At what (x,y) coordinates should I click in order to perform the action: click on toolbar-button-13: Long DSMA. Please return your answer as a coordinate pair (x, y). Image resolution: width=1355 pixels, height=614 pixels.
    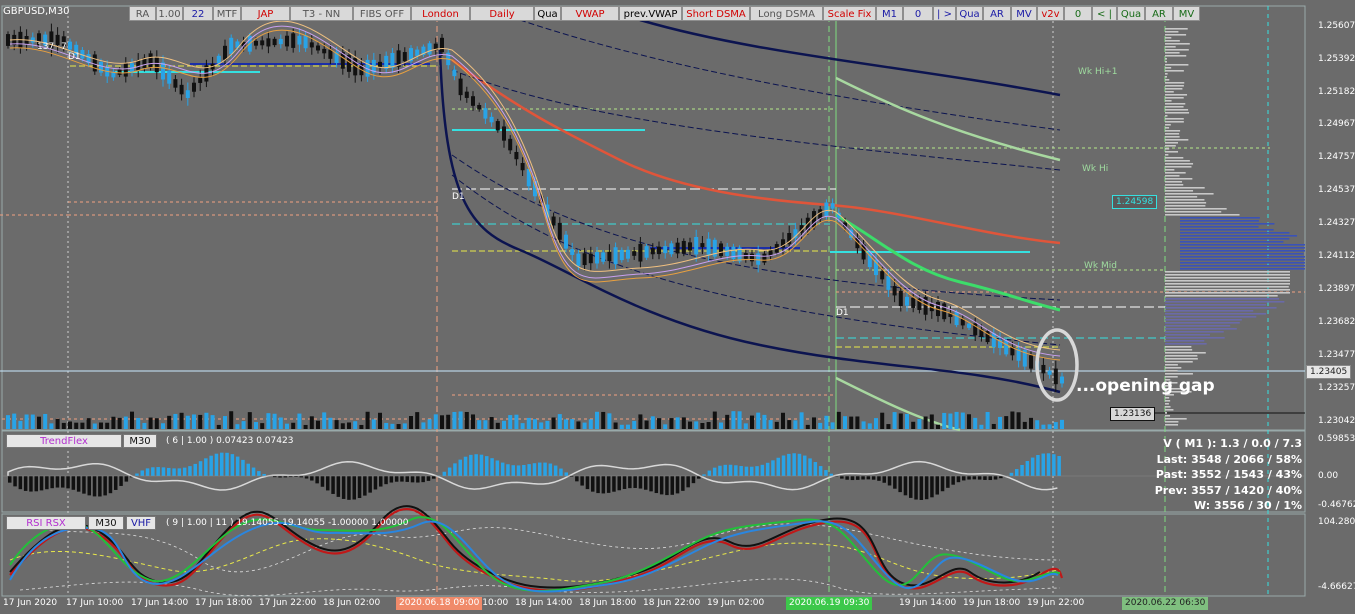
    Looking at the image, I should click on (786, 13).